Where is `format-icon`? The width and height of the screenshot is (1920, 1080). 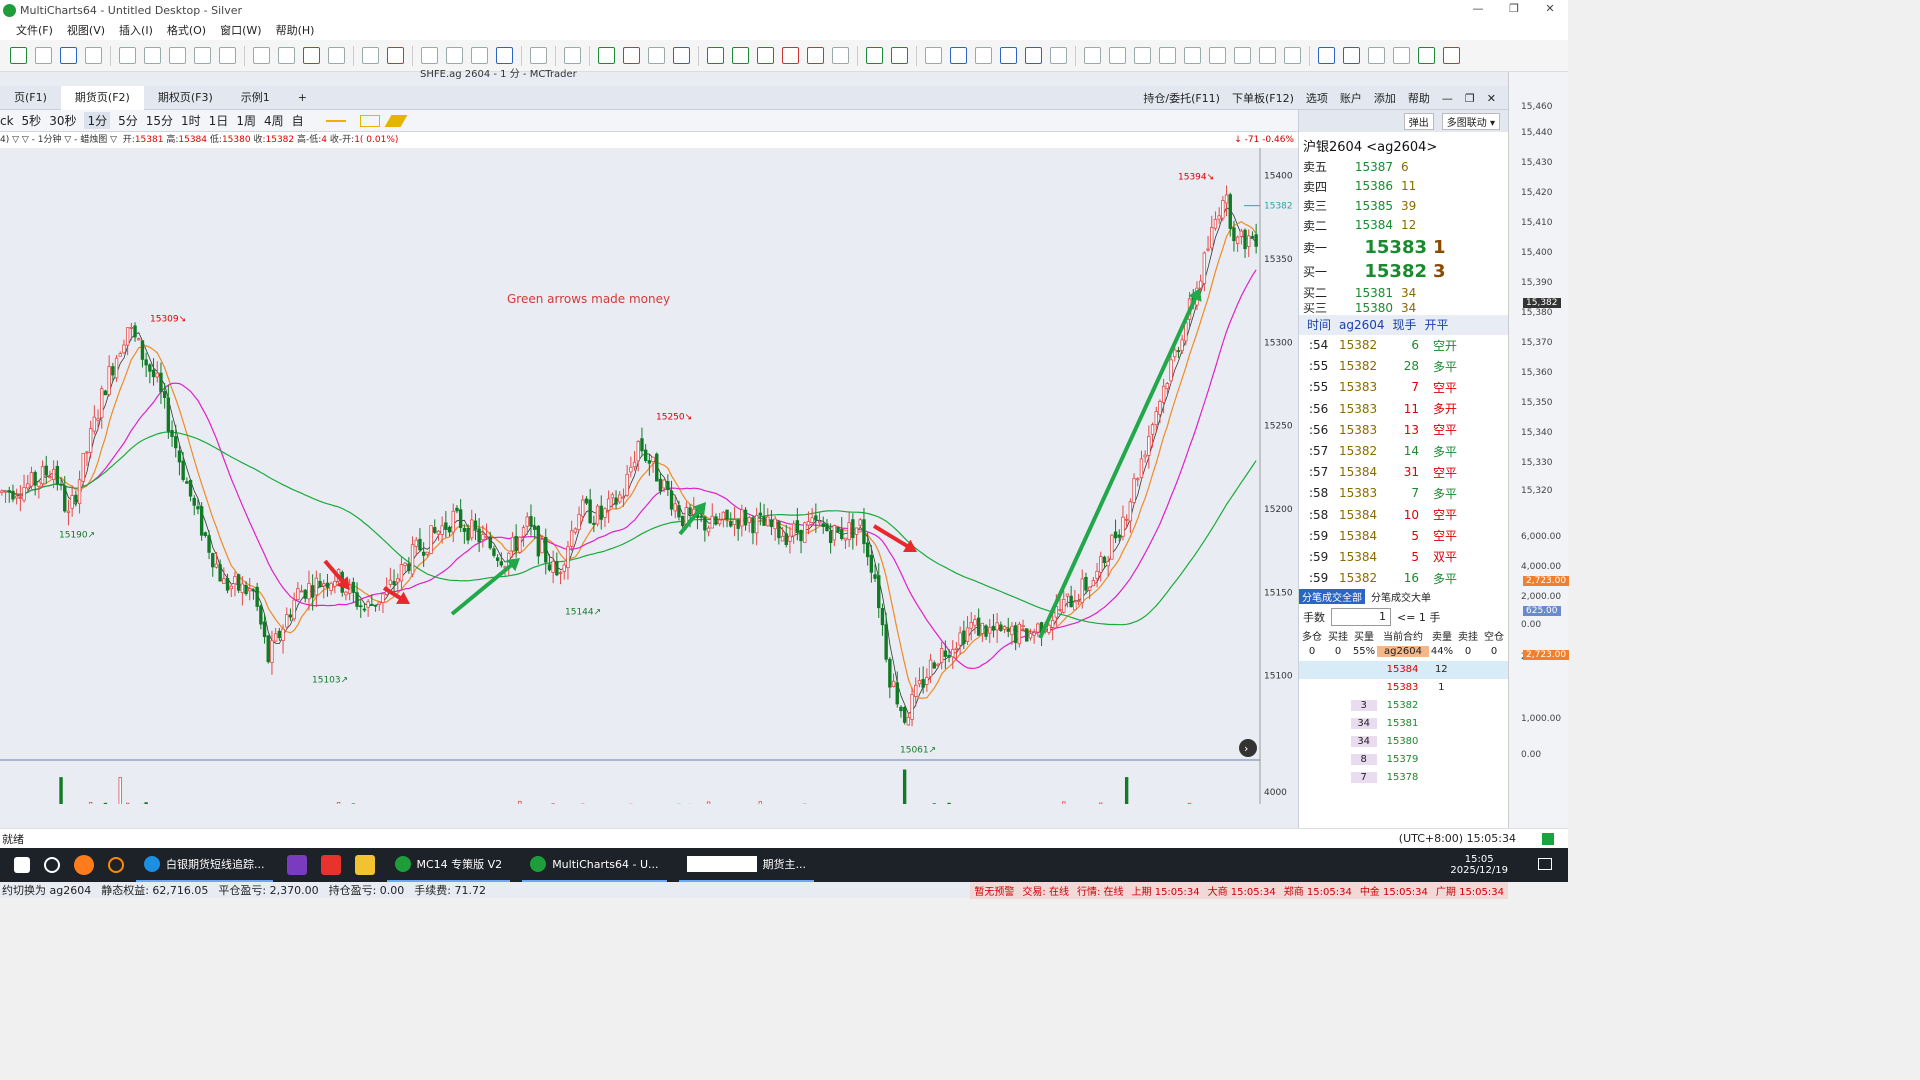
format-icon is located at coordinates (336, 55).